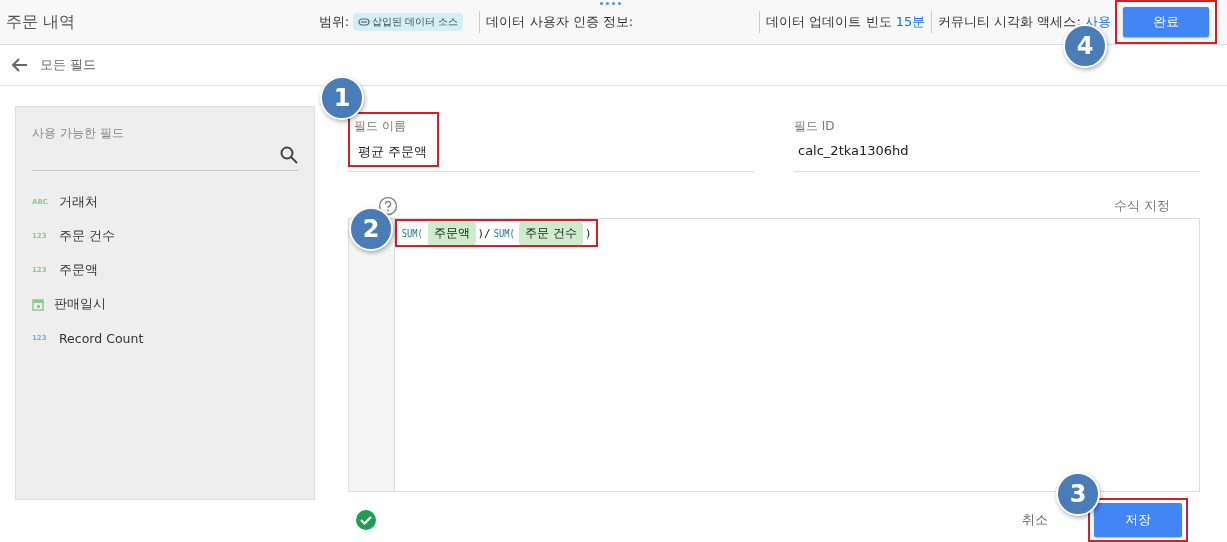 This screenshot has width=1227, height=542. Describe the element at coordinates (68, 65) in the screenshot. I see `all-fields-link: 모든 필드` at that location.